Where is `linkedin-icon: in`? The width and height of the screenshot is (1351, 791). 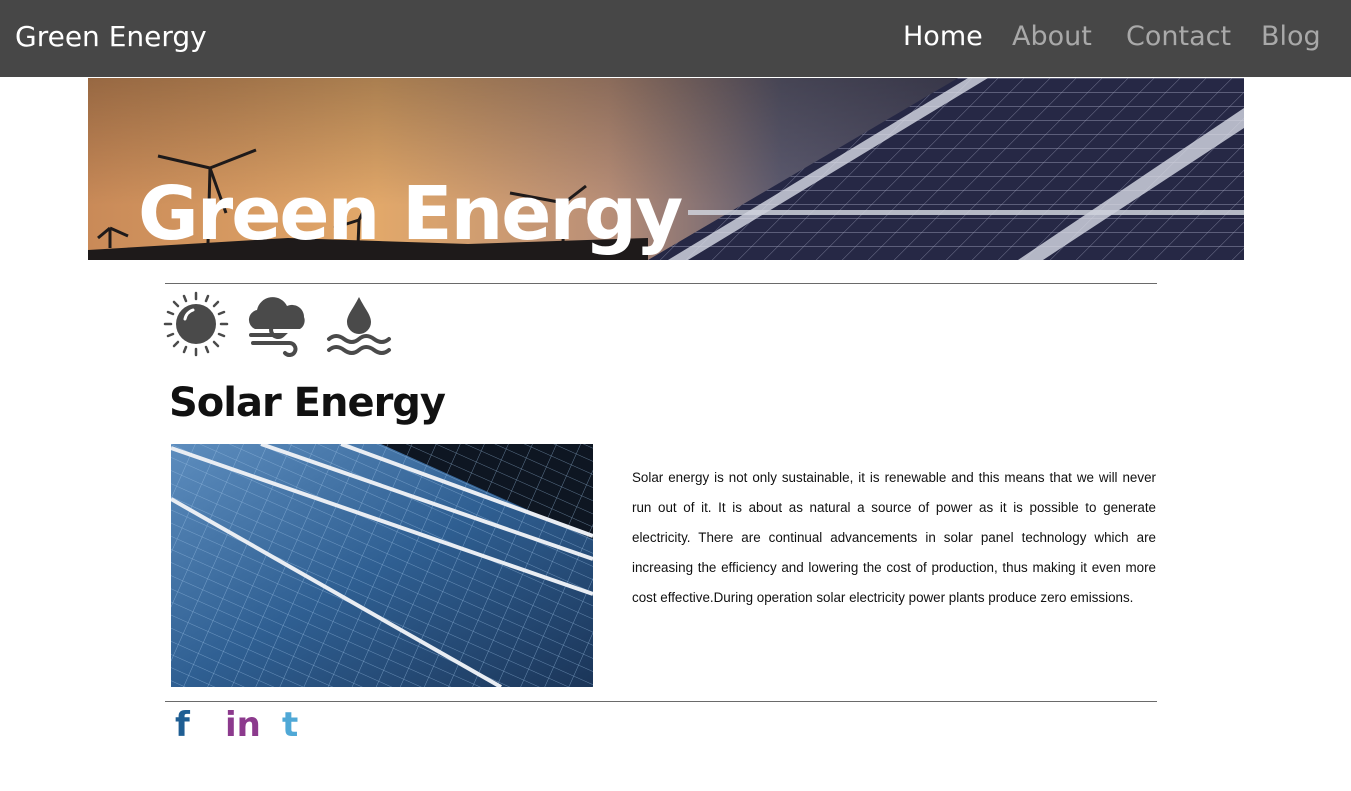 linkedin-icon: in is located at coordinates (243, 725).